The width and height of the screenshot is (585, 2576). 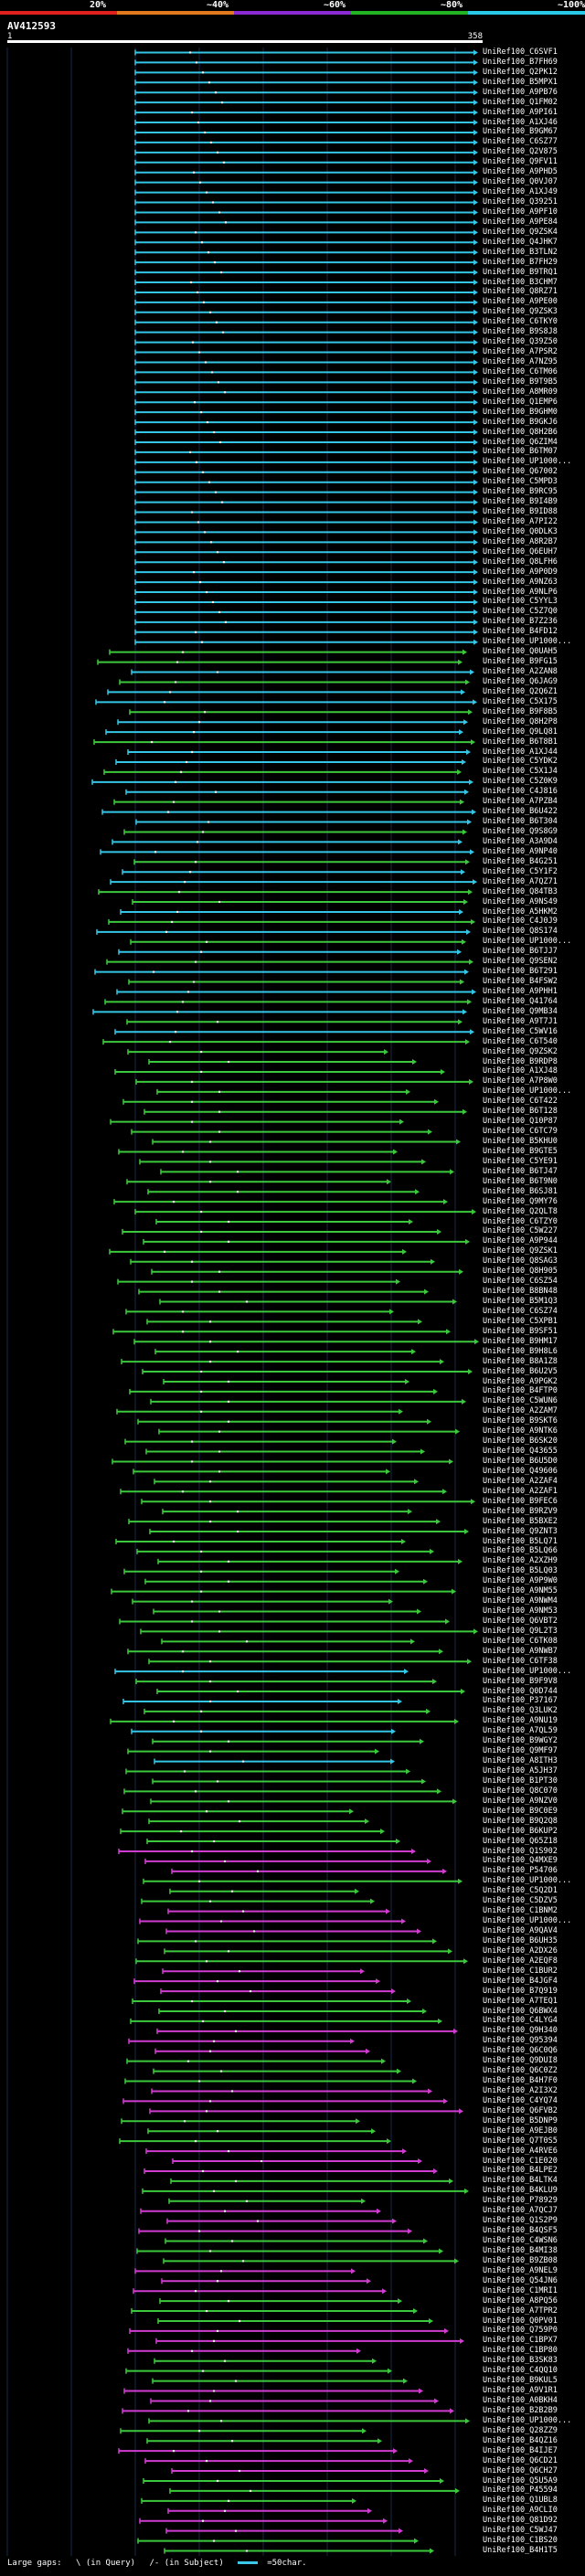 What do you see at coordinates (520, 171) in the screenshot?
I see `hit-label: UniRef100_A9PHD5` at bounding box center [520, 171].